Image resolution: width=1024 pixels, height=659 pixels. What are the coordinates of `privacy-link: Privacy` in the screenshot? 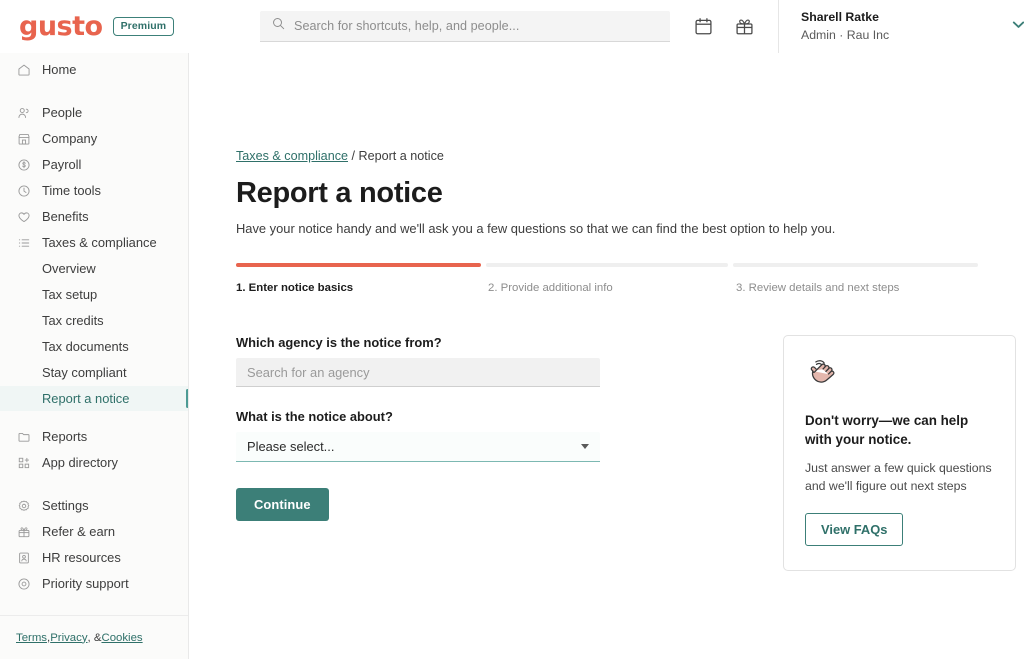 It's located at (68, 638).